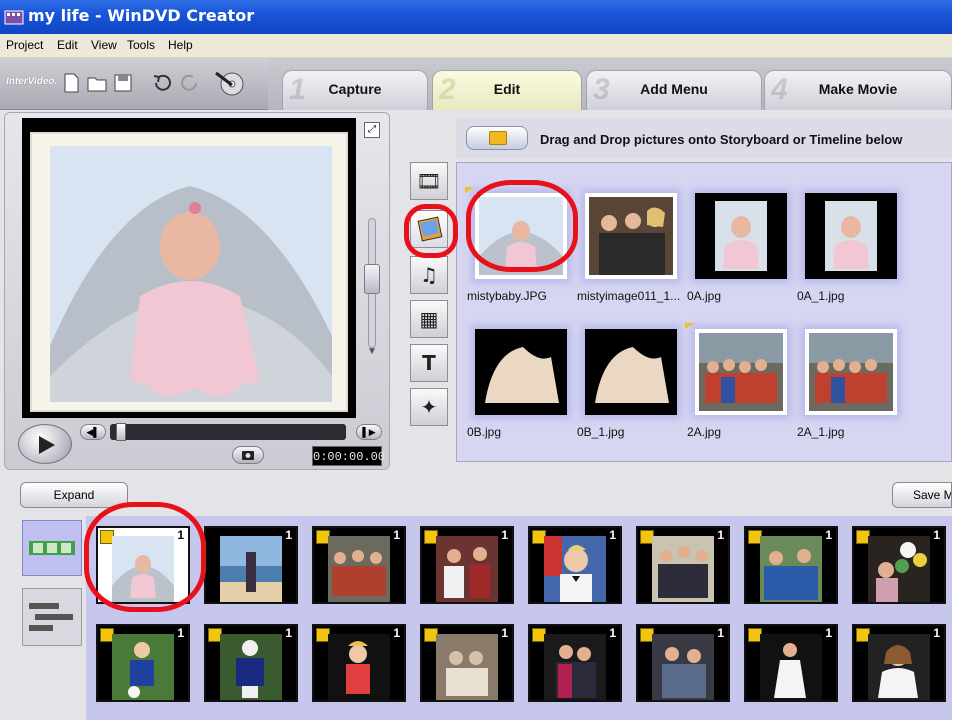 The width and height of the screenshot is (960, 720). I want to click on play-icon, so click(47, 445).